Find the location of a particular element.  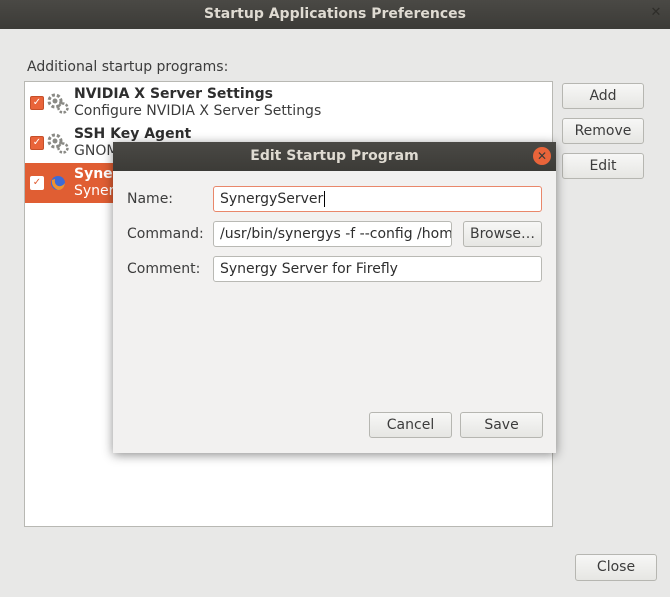

cancel-button: Cancel is located at coordinates (410, 425).